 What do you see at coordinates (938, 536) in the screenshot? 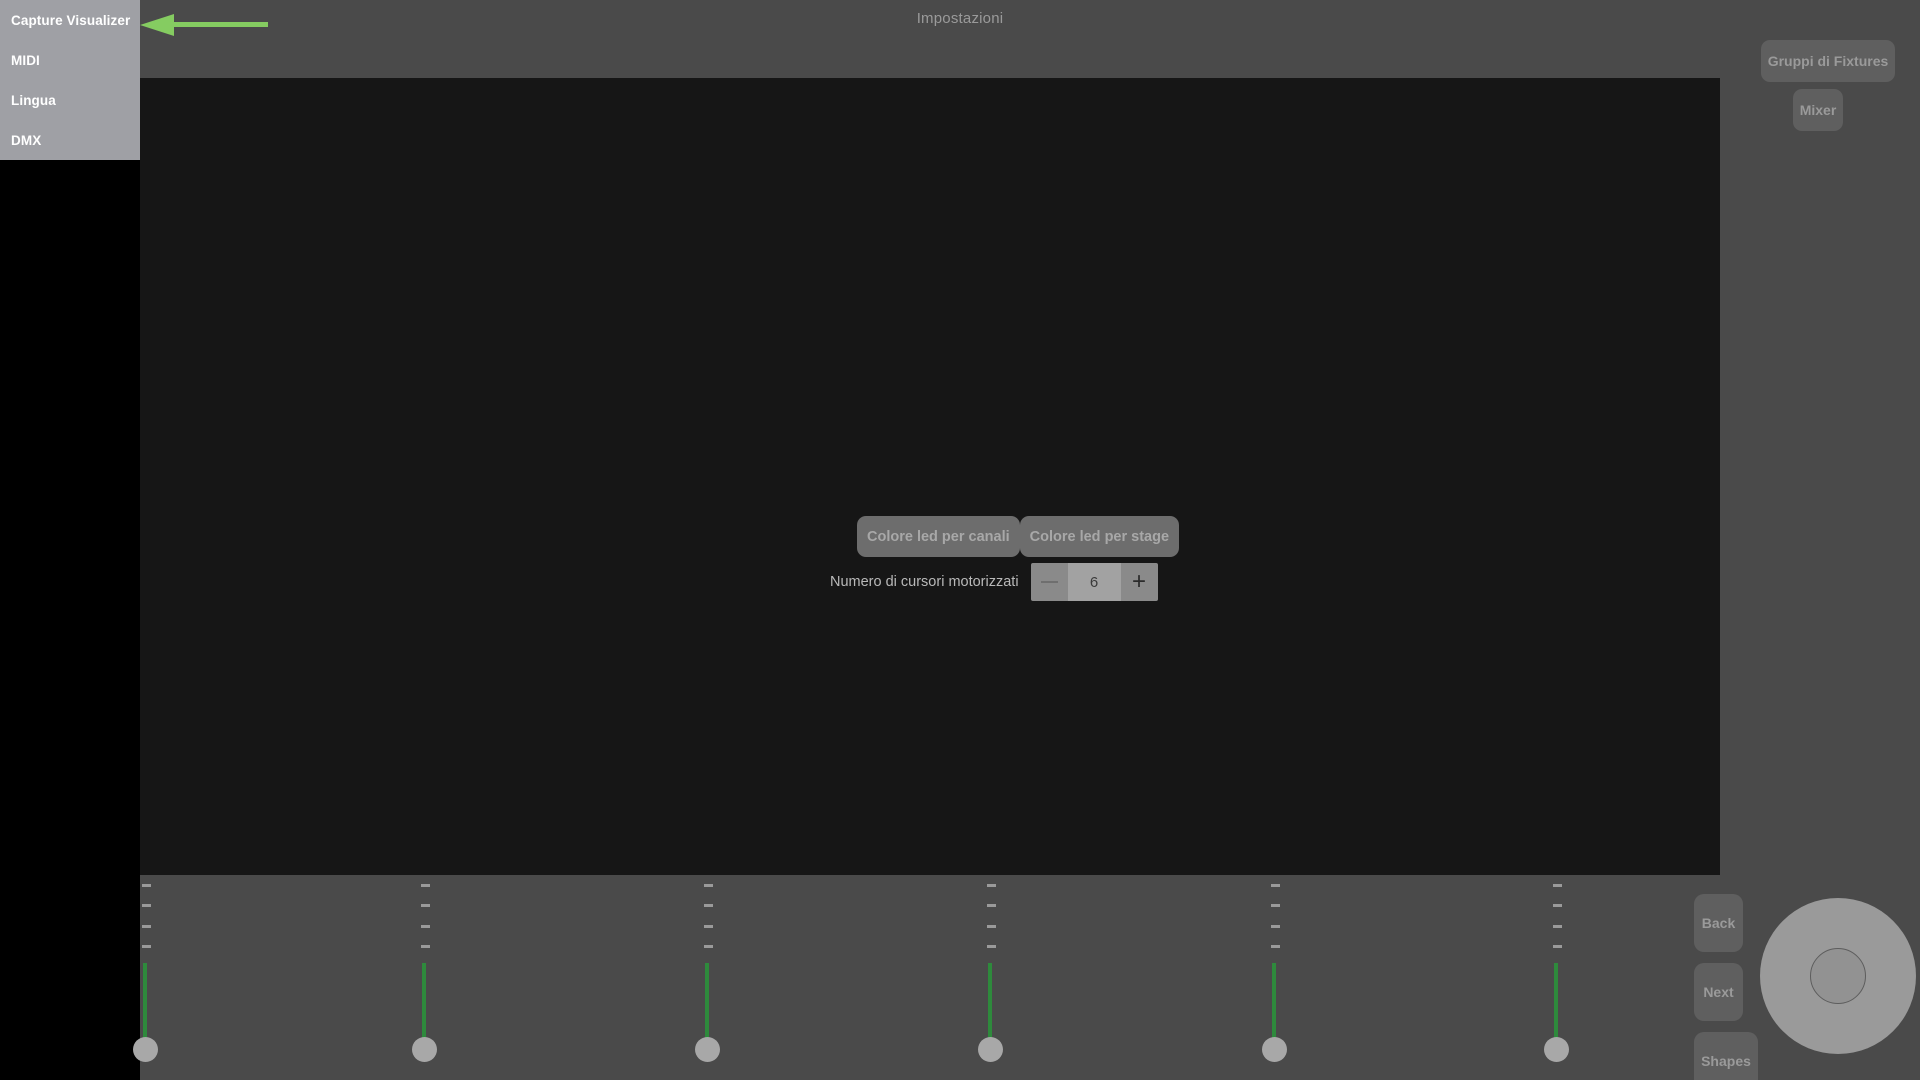
I see `colore-led-per-canali-button: Colore led per canali` at bounding box center [938, 536].